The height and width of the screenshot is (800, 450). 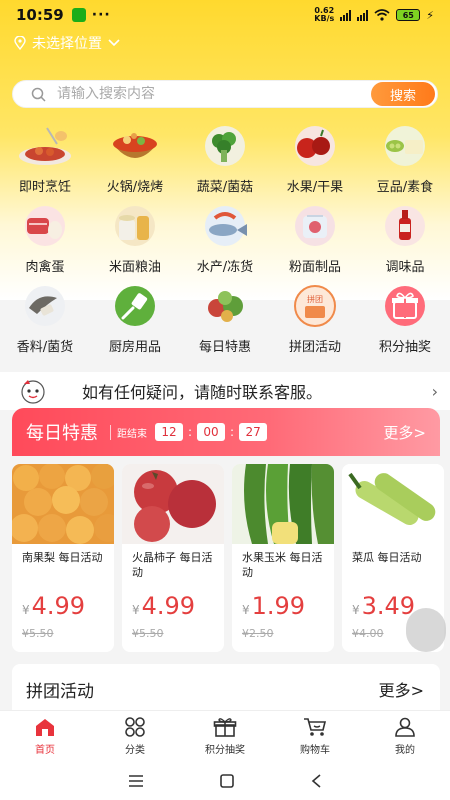 What do you see at coordinates (434, 391) in the screenshot?
I see `chevron-right-icon: ›` at bounding box center [434, 391].